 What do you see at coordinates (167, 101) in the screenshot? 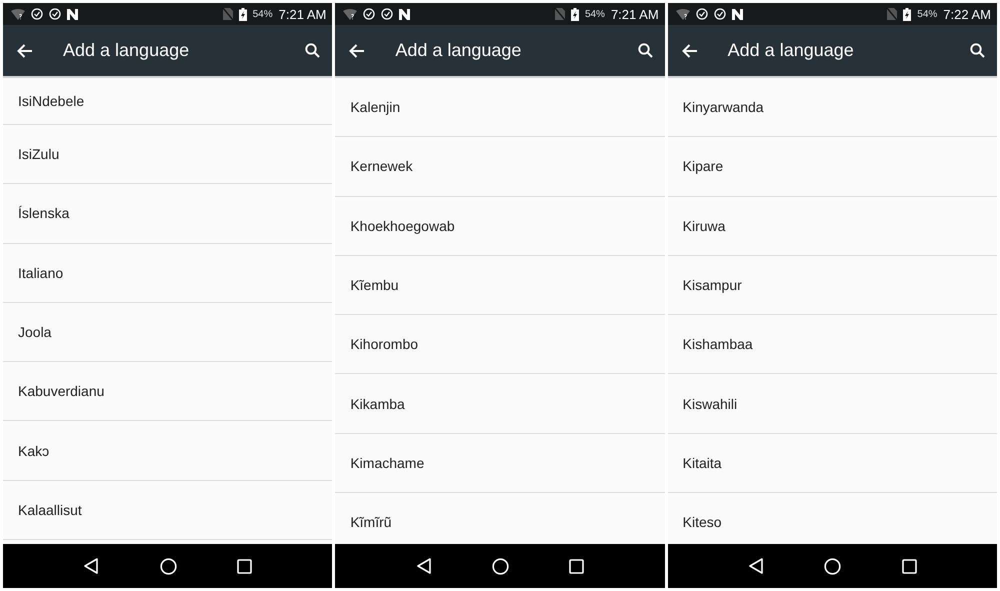
I see `language-item: IsiNdebele` at bounding box center [167, 101].